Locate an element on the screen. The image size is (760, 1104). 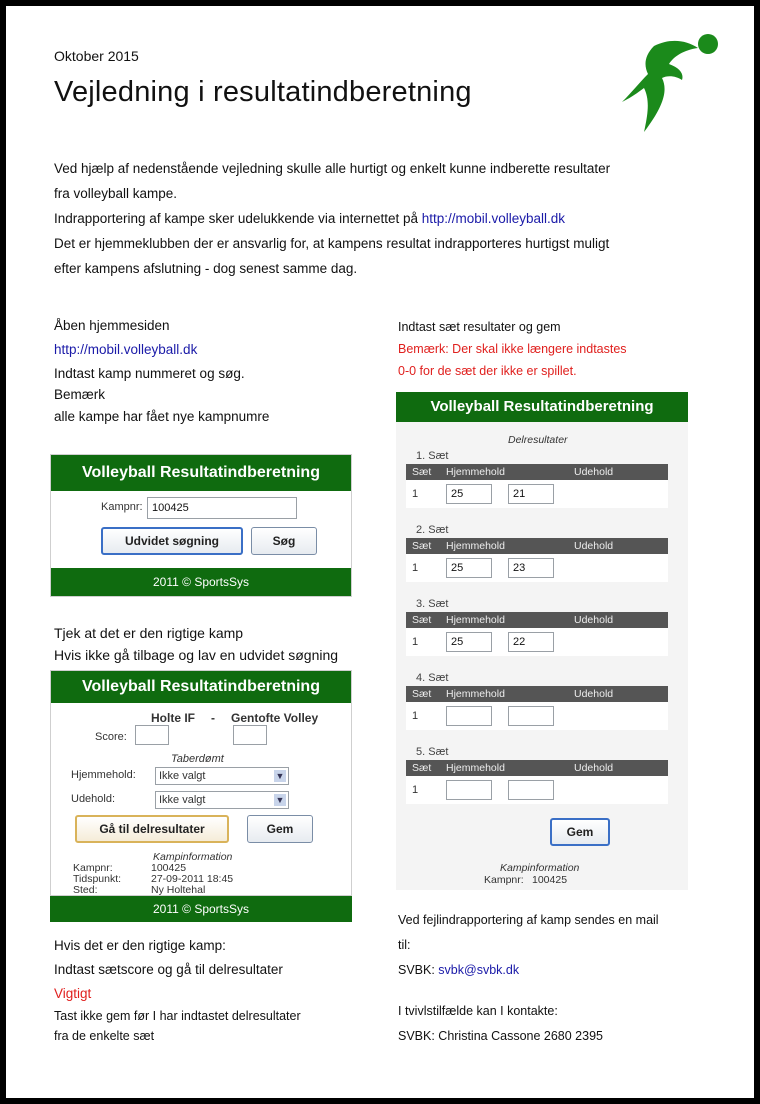
set-row: 1 25 22 is located at coordinates (537, 642).